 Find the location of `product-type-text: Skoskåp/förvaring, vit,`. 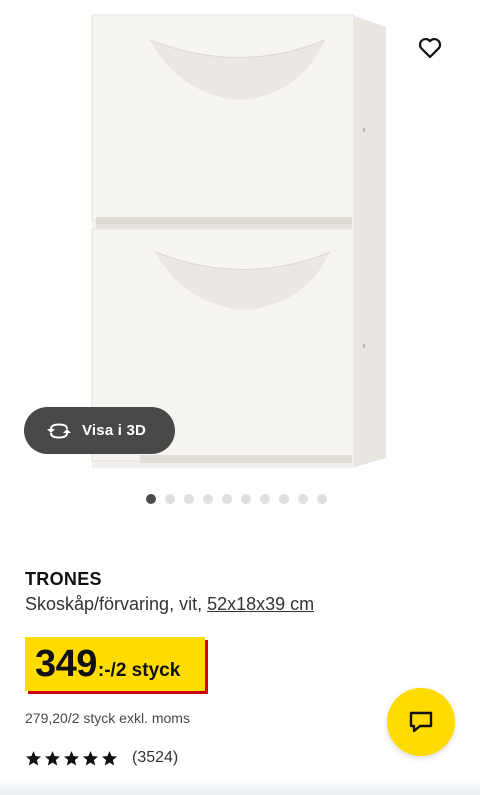

product-type-text: Skoskåp/förvaring, vit, is located at coordinates (116, 604).